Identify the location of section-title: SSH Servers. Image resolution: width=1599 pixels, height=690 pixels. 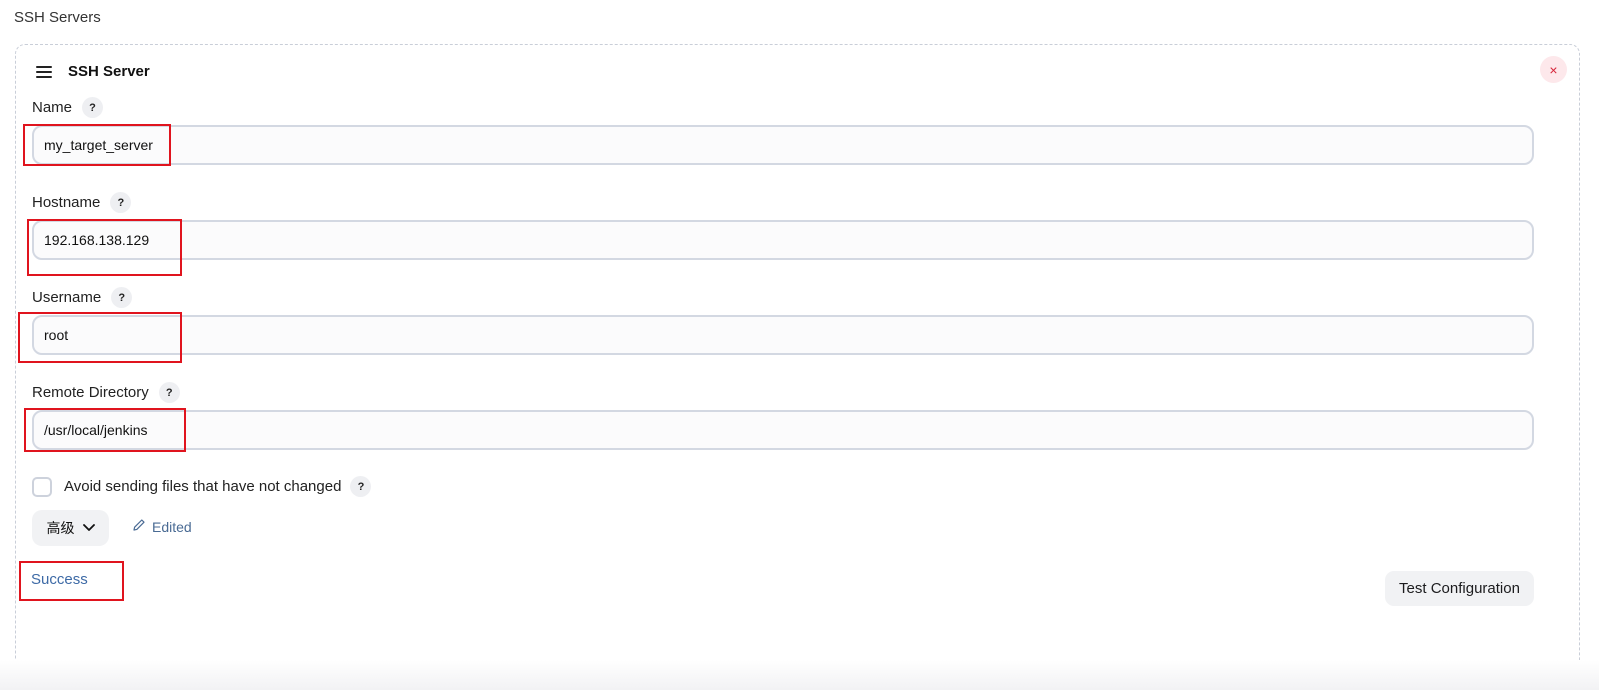
(57, 17).